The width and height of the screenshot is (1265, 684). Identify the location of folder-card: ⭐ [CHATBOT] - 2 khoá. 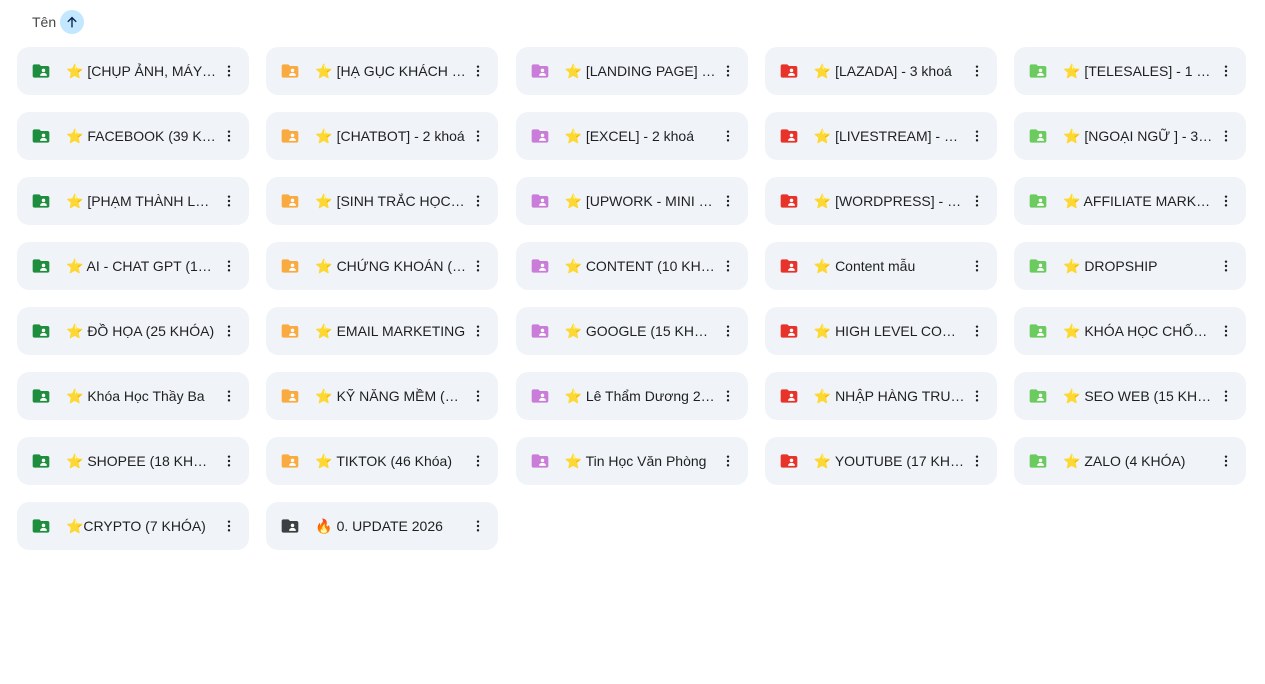
(382, 136).